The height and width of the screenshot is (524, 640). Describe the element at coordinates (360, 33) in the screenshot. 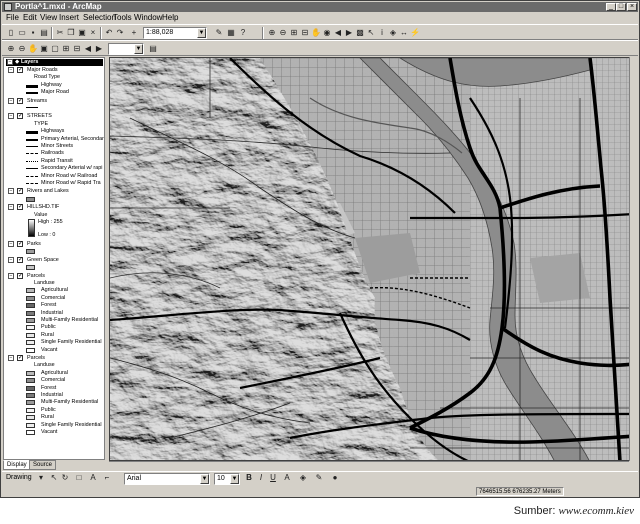

I see `select-features-icon: ▩` at that location.